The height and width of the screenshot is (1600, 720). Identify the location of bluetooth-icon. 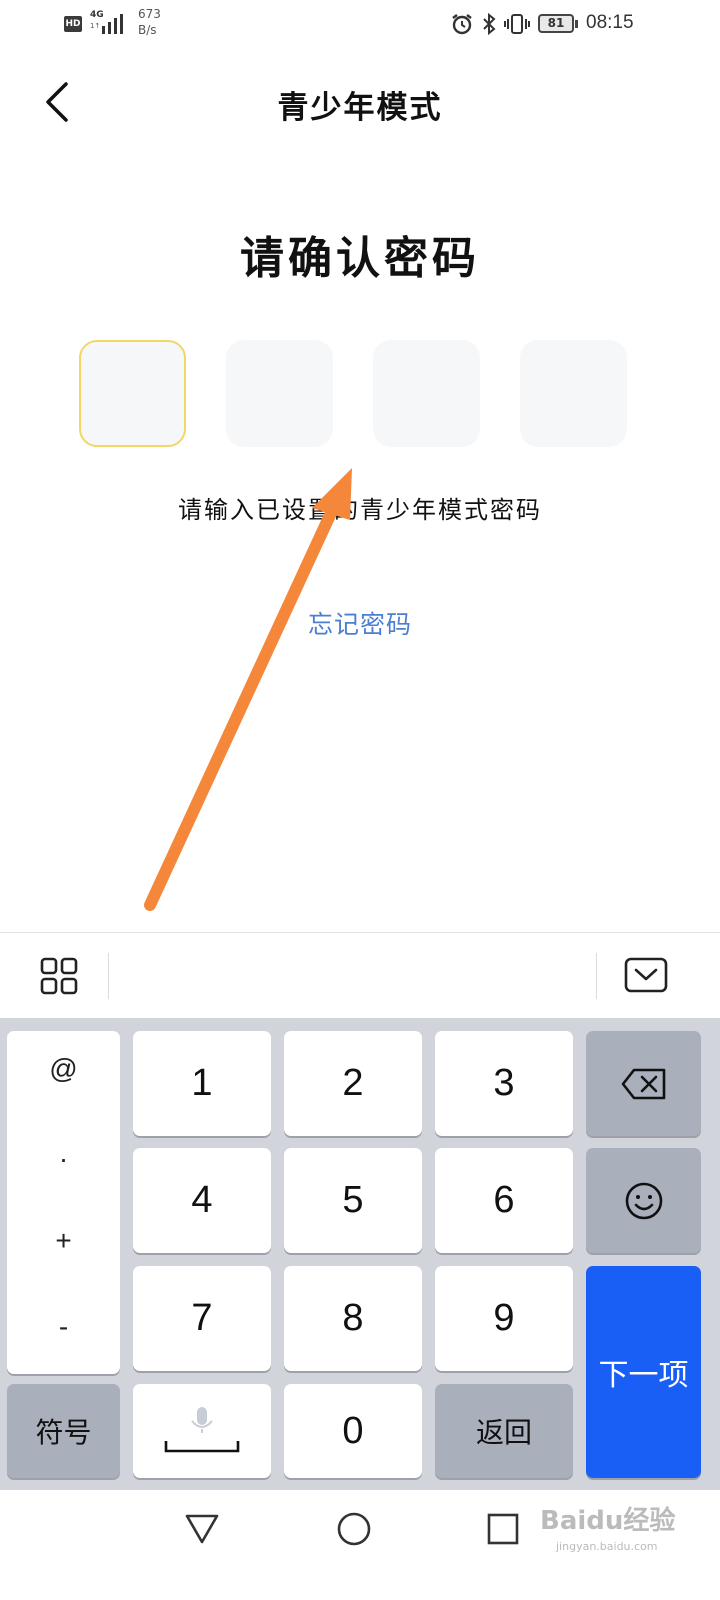
(489, 24).